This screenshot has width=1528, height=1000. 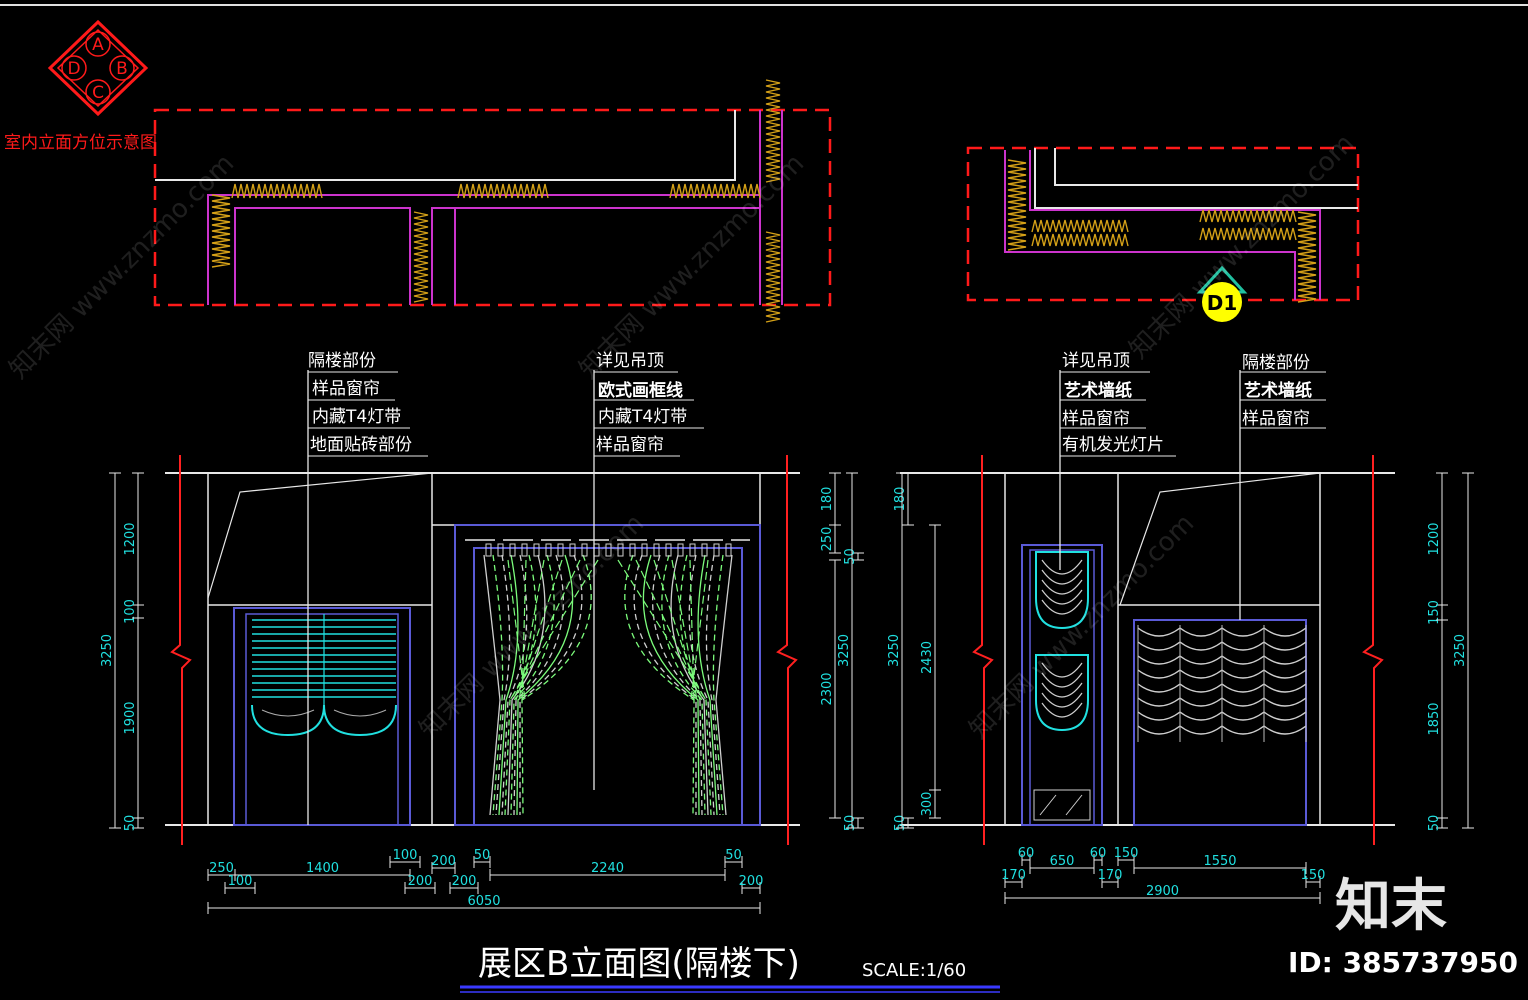 I want to click on callout-r1-2: 样品窗帘, so click(x=1096, y=419).